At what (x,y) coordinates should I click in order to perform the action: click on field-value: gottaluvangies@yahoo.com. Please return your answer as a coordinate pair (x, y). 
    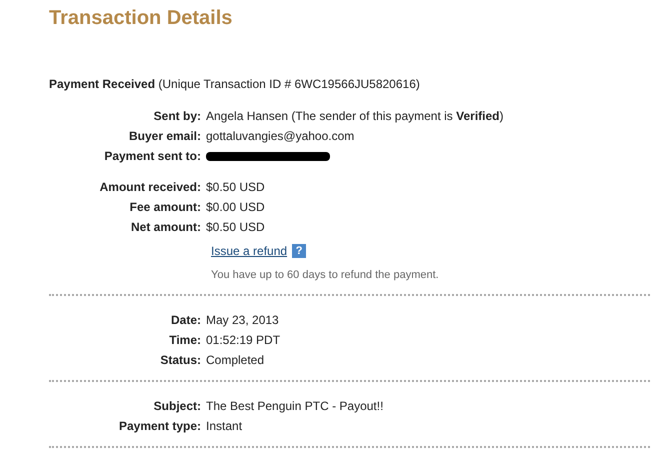
    Looking at the image, I should click on (280, 136).